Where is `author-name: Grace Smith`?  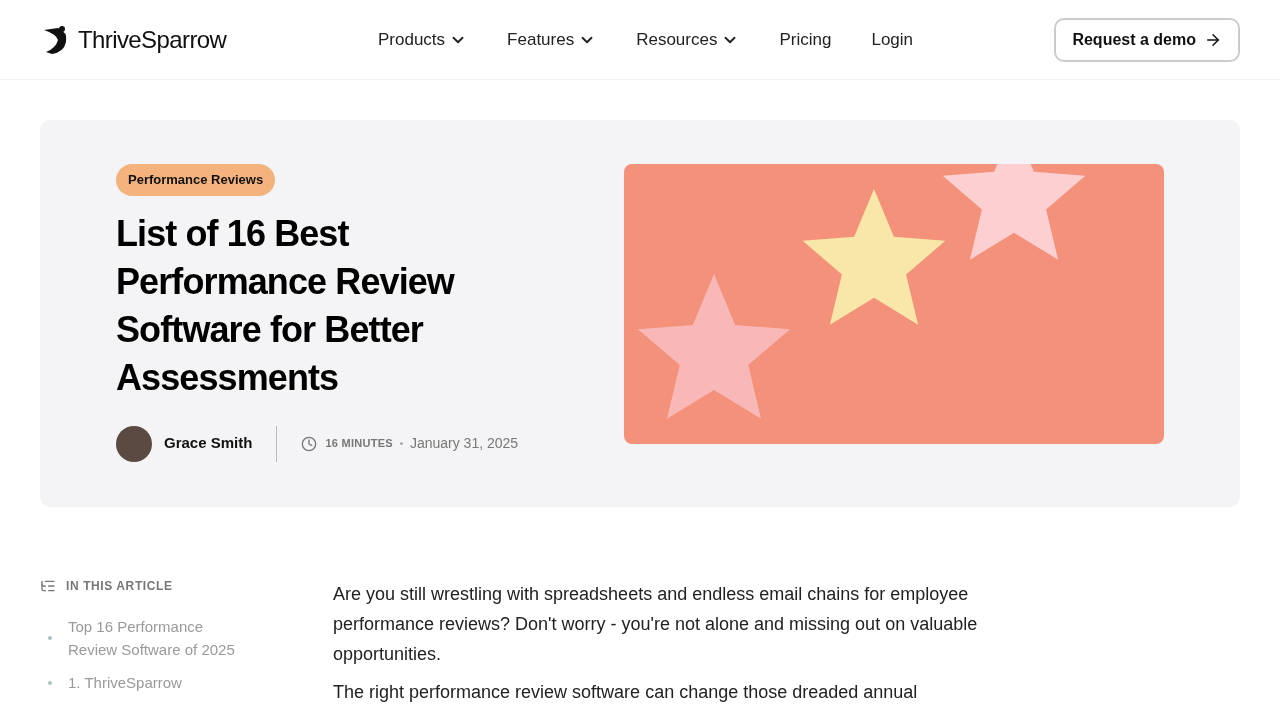 author-name: Grace Smith is located at coordinates (208, 443).